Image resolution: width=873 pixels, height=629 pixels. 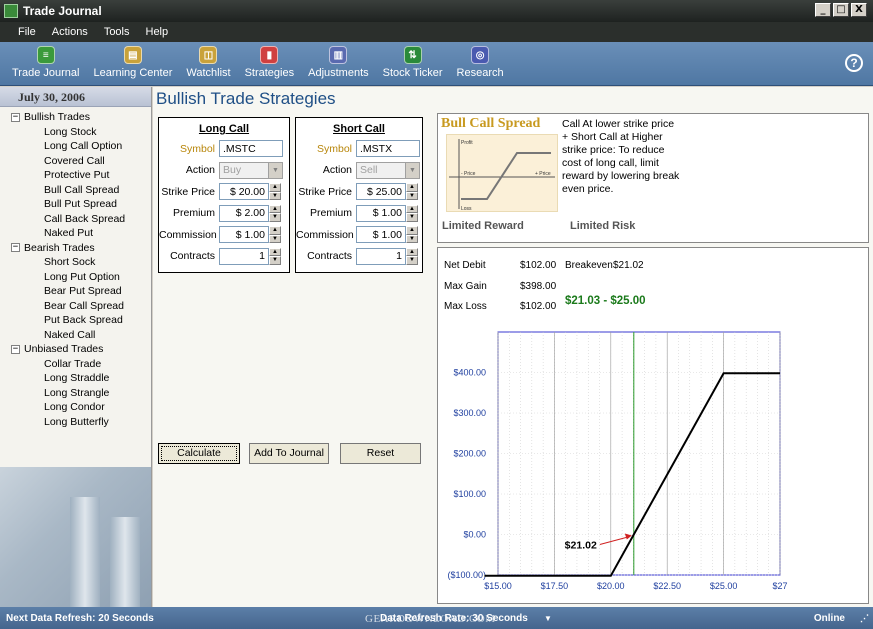 What do you see at coordinates (289, 453) in the screenshot?
I see `add-to-journal-button: Add To Journal` at bounding box center [289, 453].